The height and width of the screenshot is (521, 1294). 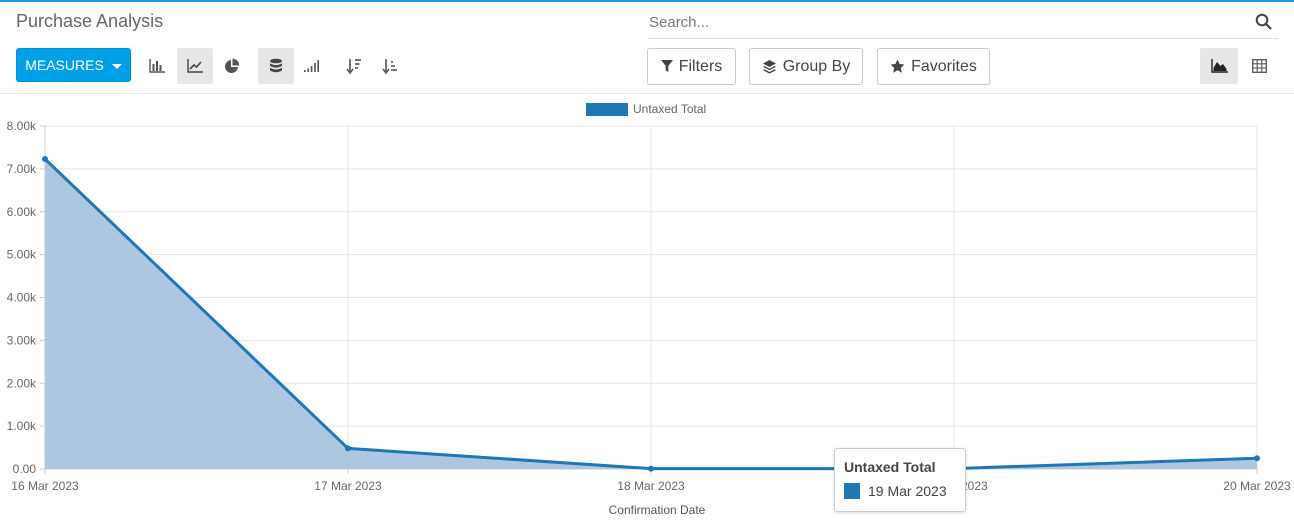 I want to click on measures-label: MEASURES, so click(x=64, y=65).